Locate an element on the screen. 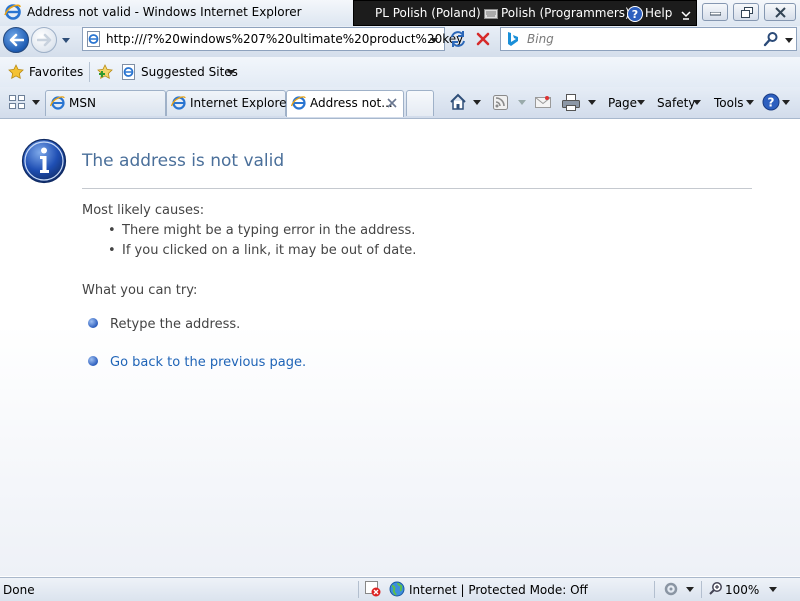 The width and height of the screenshot is (800, 601). quick-tabs-icon is located at coordinates (17, 102).